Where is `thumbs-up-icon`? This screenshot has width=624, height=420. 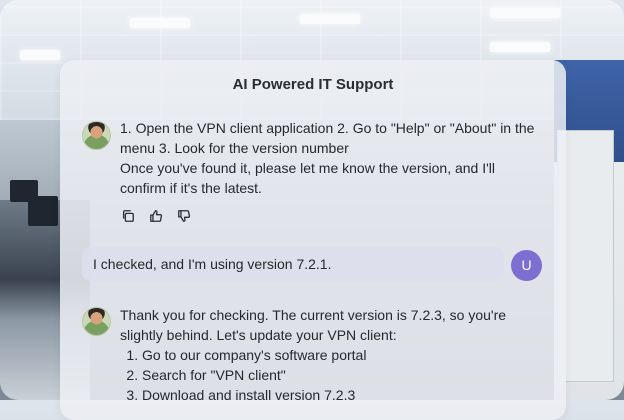
thumbs-up-icon is located at coordinates (156, 216).